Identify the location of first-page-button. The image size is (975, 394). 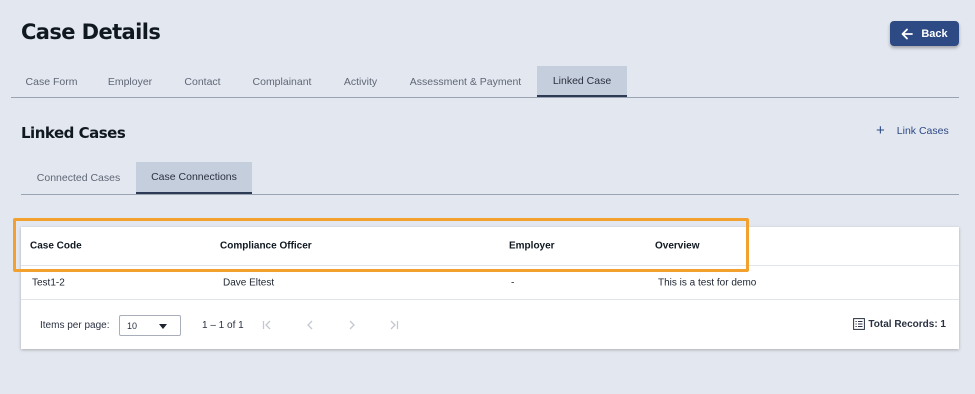
(267, 325).